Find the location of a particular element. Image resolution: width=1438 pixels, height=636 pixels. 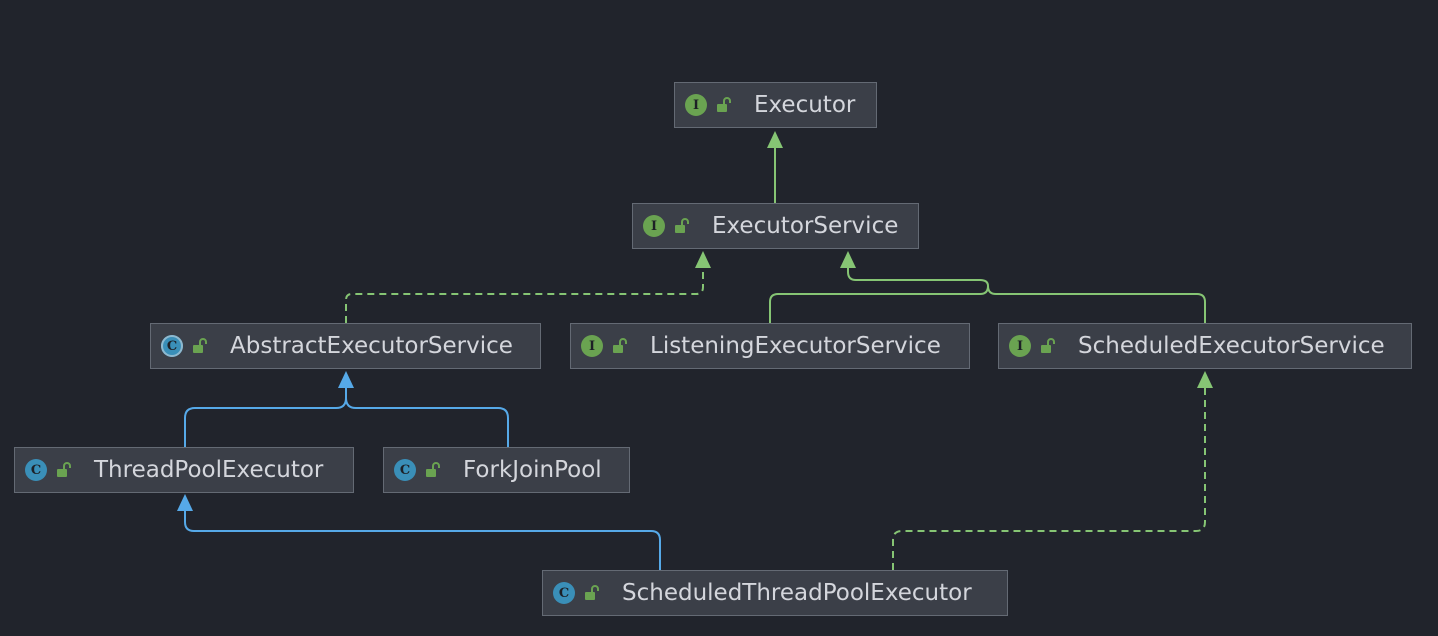

node-label: ScheduledThreadPoolExecutor is located at coordinates (797, 593).